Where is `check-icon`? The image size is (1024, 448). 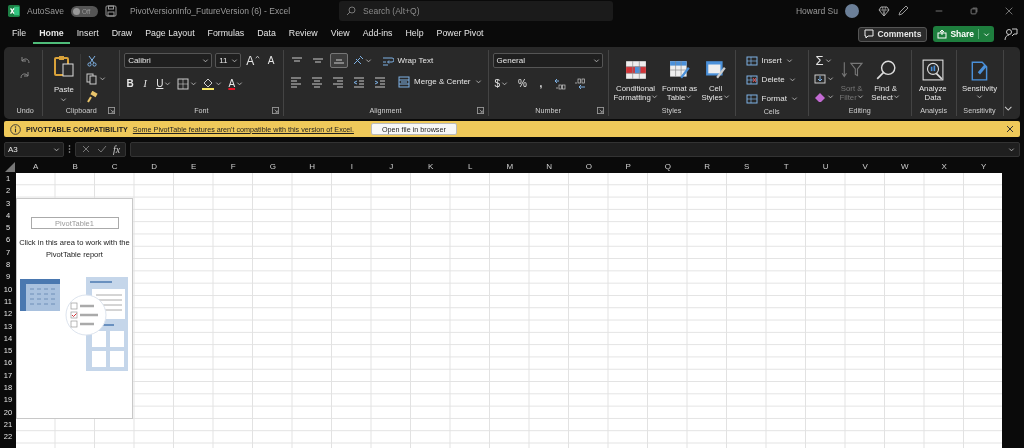
check-icon is located at coordinates (102, 149).